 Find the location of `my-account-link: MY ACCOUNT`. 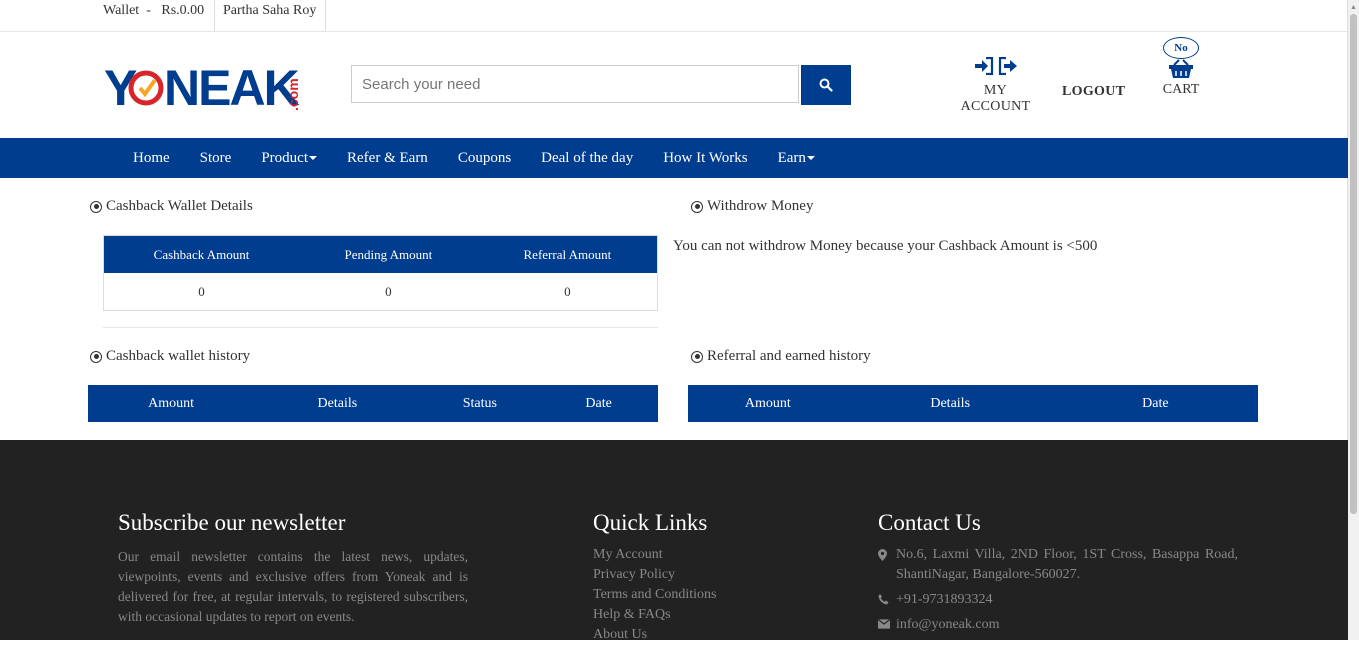

my-account-link: MY ACCOUNT is located at coordinates (995, 86).